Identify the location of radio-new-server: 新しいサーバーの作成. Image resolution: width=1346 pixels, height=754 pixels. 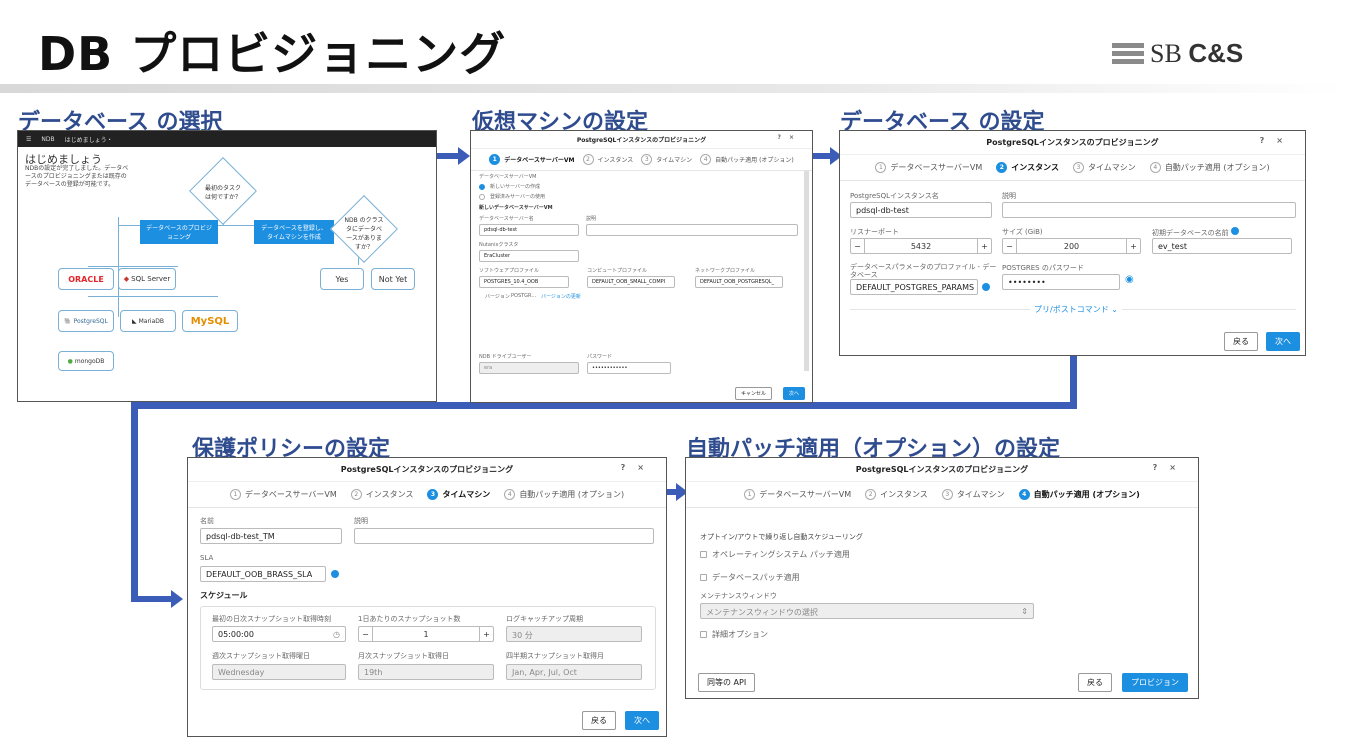
(509, 186).